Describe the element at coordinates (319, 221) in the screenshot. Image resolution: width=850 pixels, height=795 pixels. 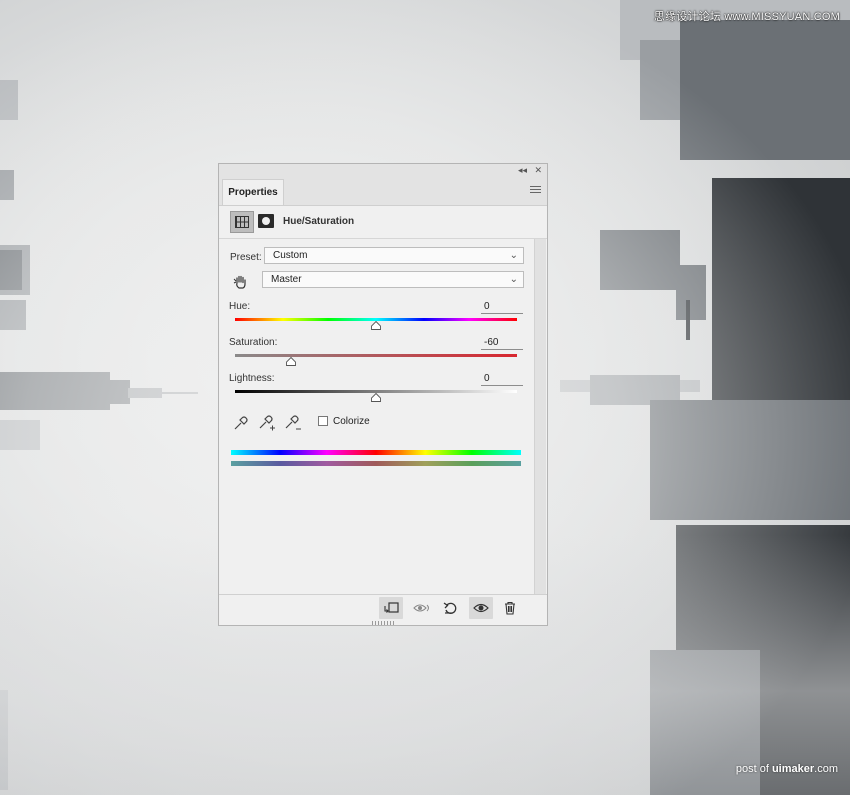
I see `adjustment-title: Hue/Saturation` at that location.